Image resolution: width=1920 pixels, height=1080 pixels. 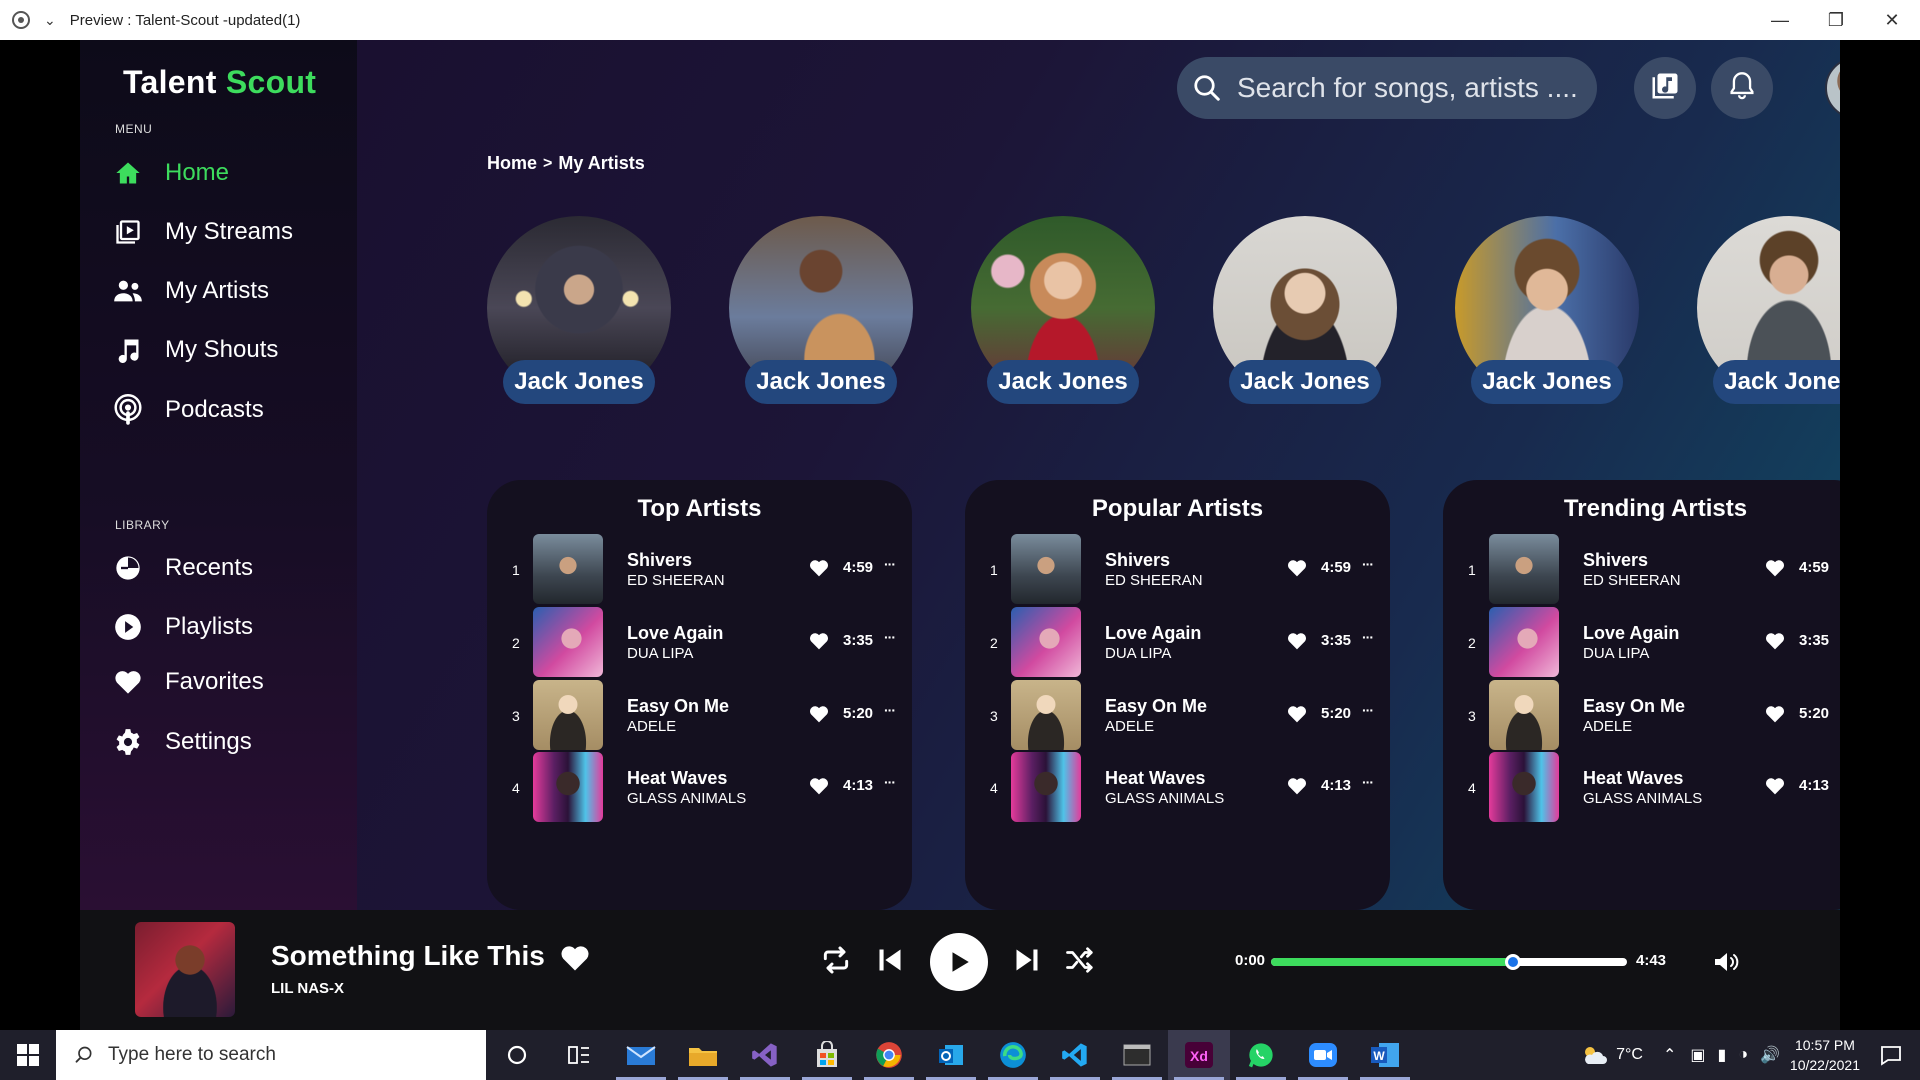 What do you see at coordinates (1722, 1055) in the screenshot?
I see `battery-icon: ▮` at bounding box center [1722, 1055].